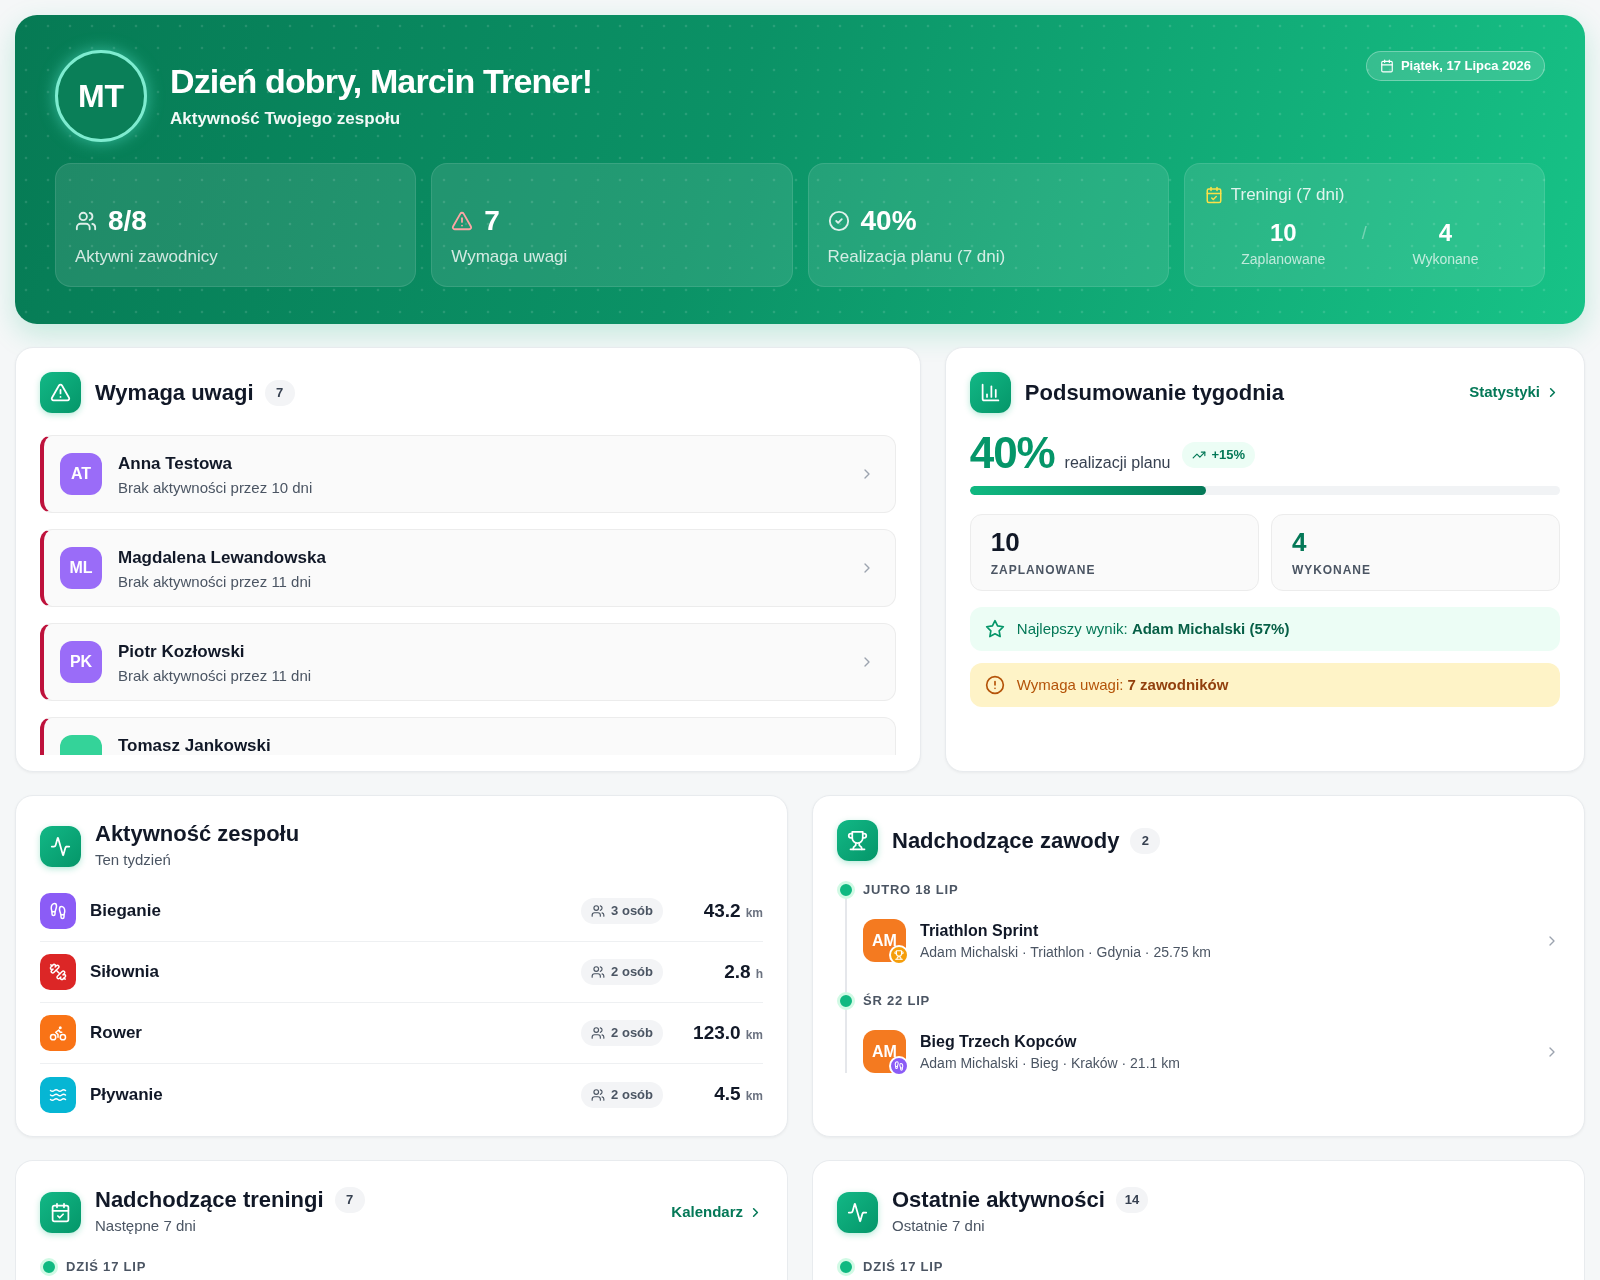 Image resolution: width=1600 pixels, height=1280 pixels. Describe the element at coordinates (125, 911) in the screenshot. I see `activity-name: Bieganie` at that location.